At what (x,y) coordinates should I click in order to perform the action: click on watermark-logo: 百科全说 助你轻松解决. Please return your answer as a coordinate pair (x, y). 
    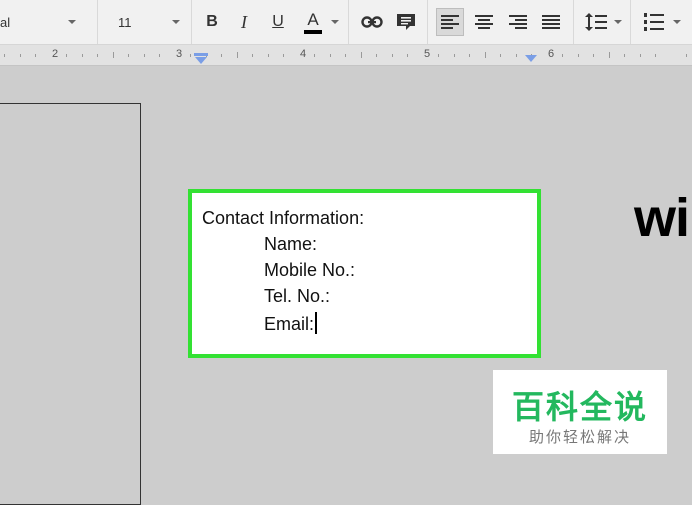
    Looking at the image, I should click on (580, 412).